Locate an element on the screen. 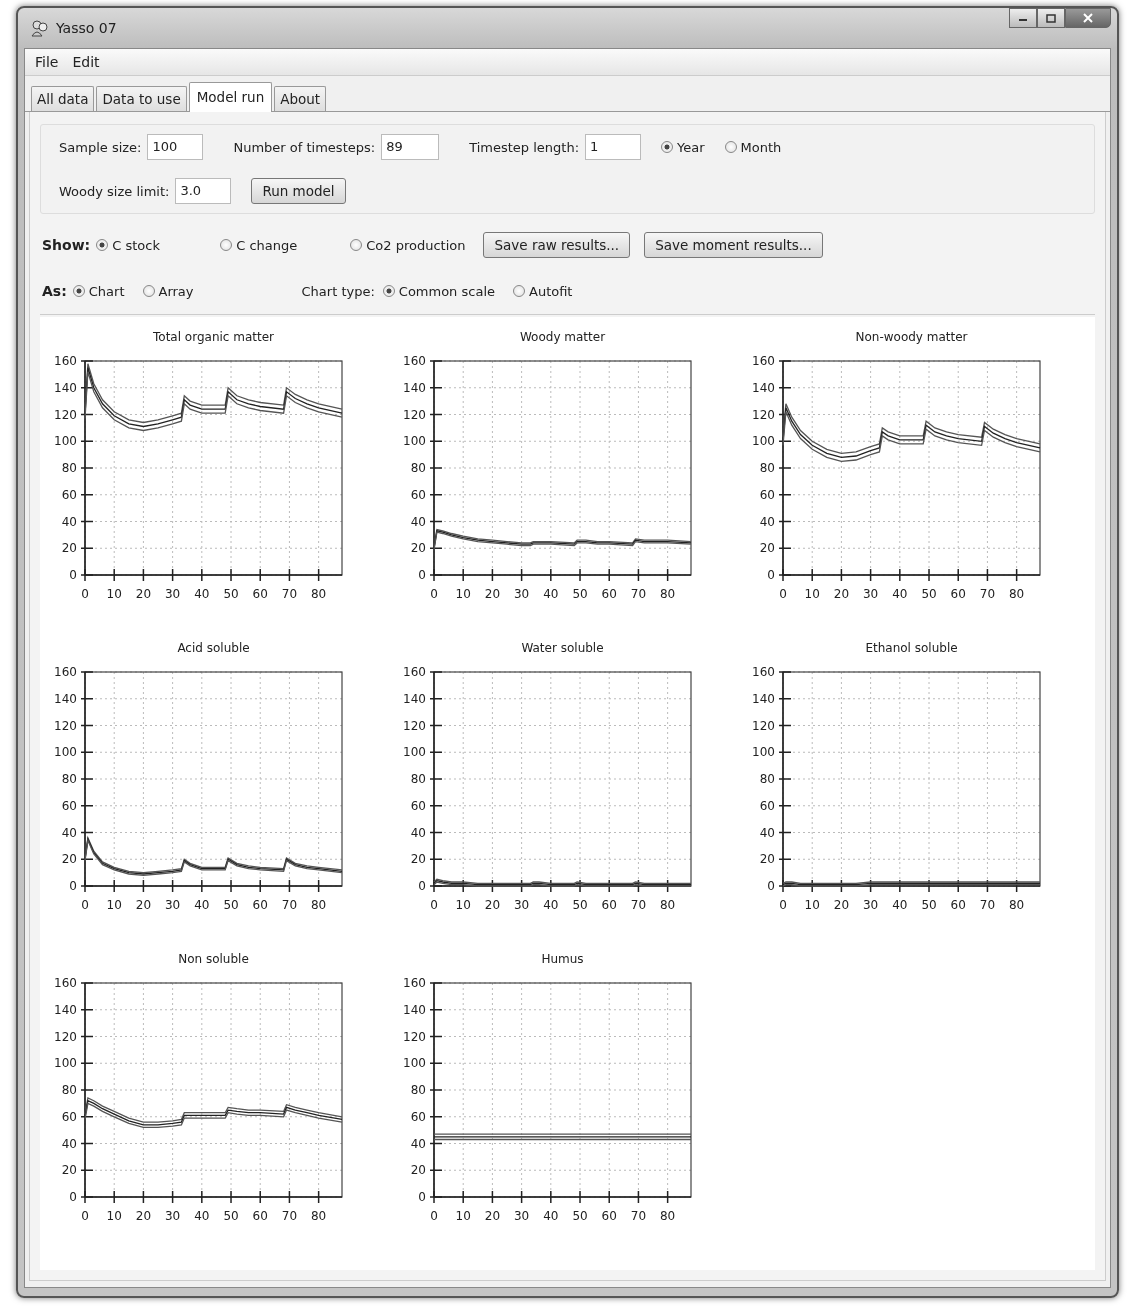  chart-title: Acid soluble is located at coordinates (213, 648).